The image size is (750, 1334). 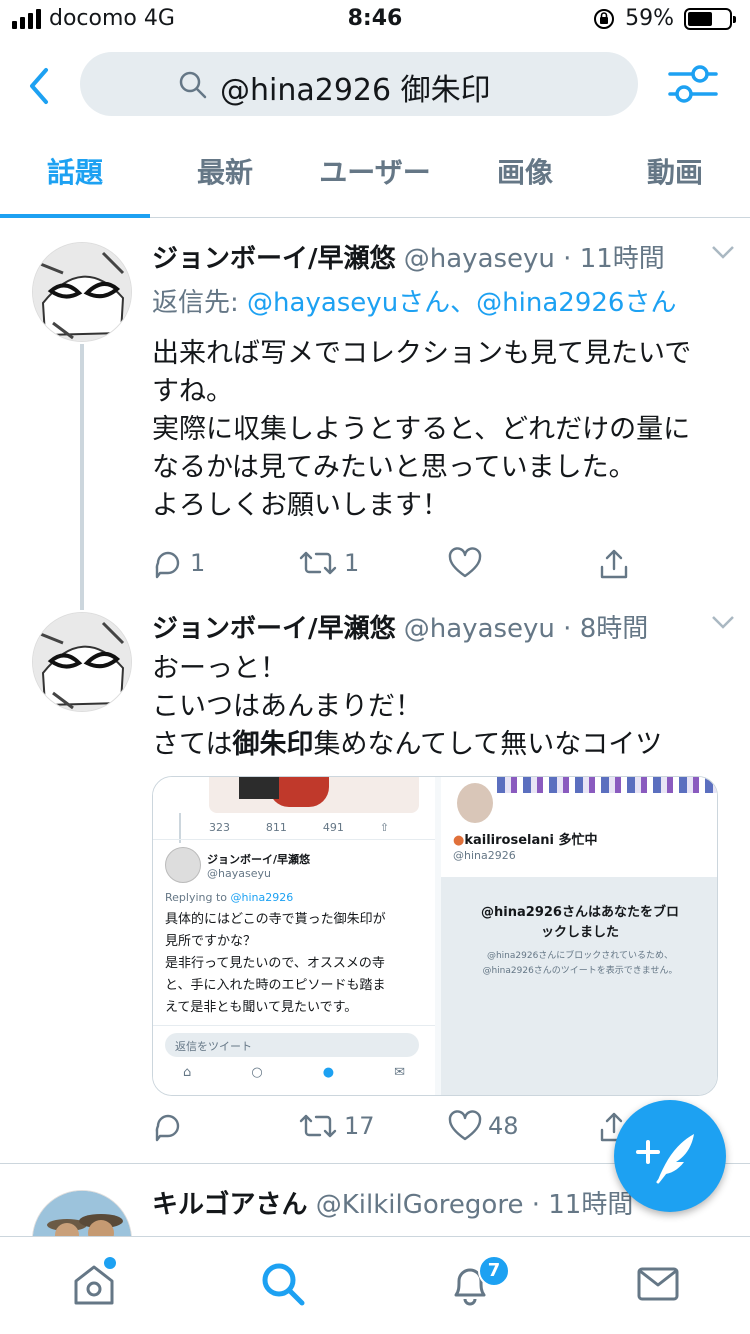 I want to click on reply-prefix: 返信先:, so click(x=200, y=303).